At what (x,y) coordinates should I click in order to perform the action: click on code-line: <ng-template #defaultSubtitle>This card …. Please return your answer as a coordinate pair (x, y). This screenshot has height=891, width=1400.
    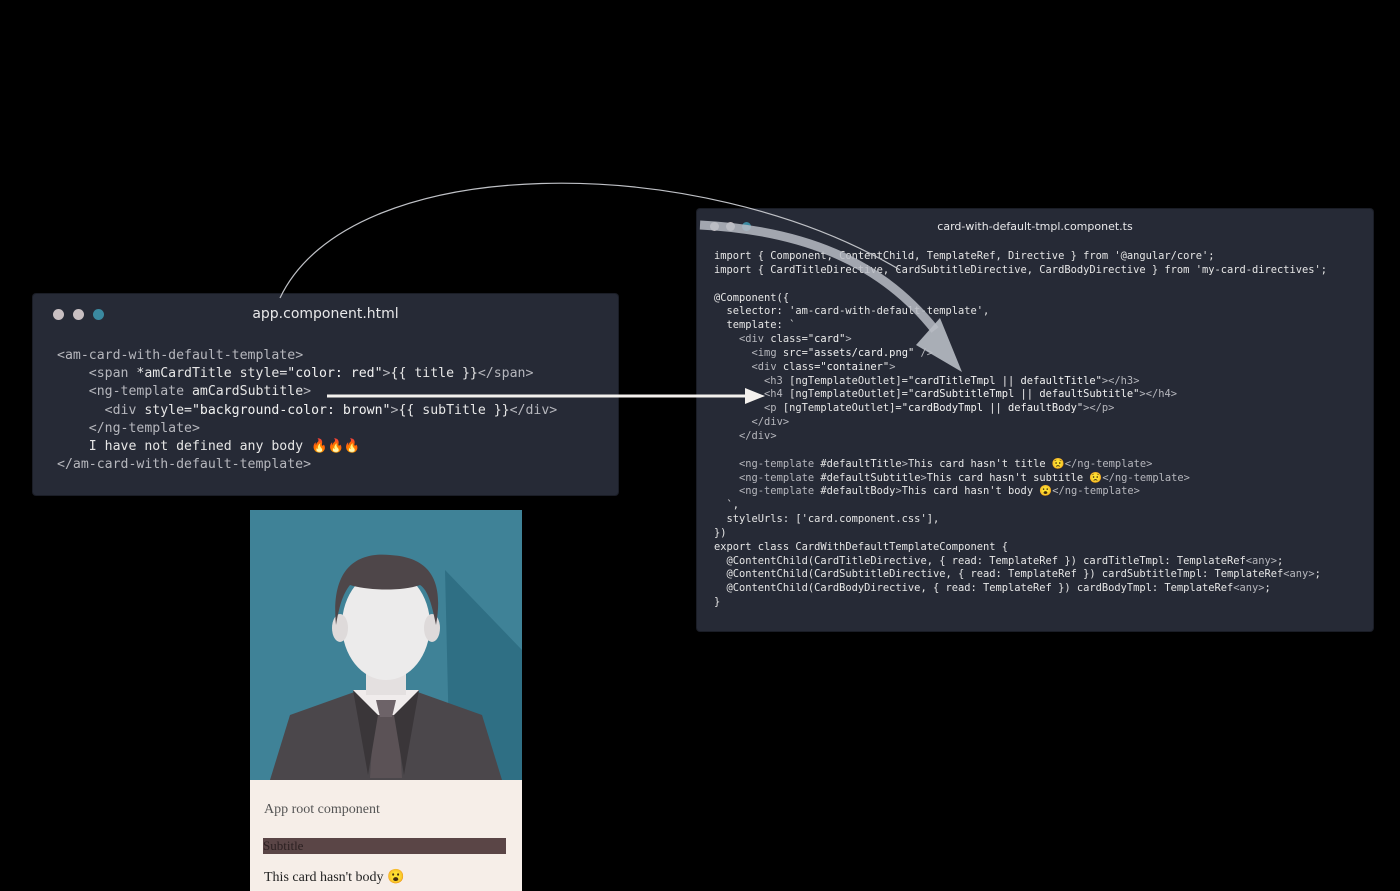
    Looking at the image, I should click on (964, 477).